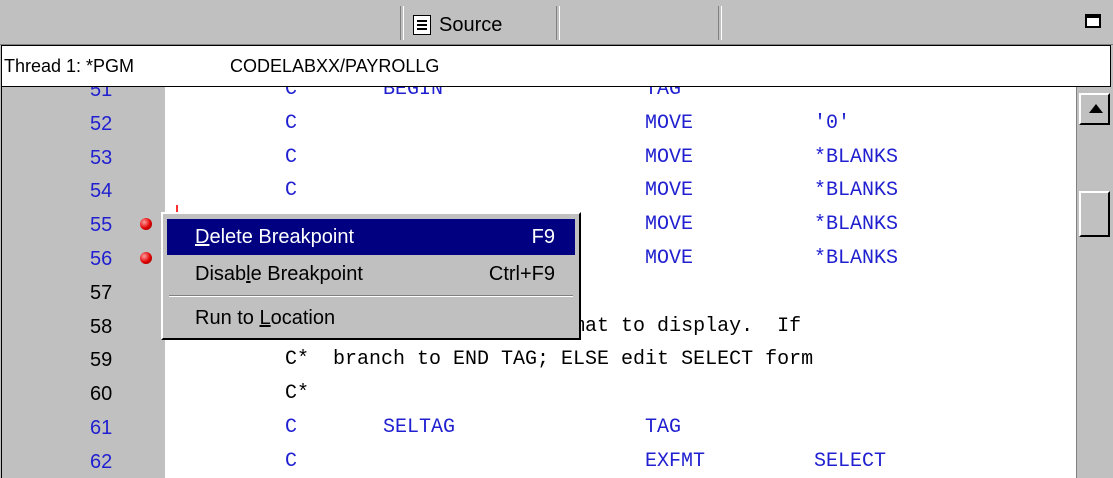 Image resolution: width=1113 pixels, height=478 pixels. Describe the element at coordinates (101, 259) in the screenshot. I see `line-number: 56` at that location.